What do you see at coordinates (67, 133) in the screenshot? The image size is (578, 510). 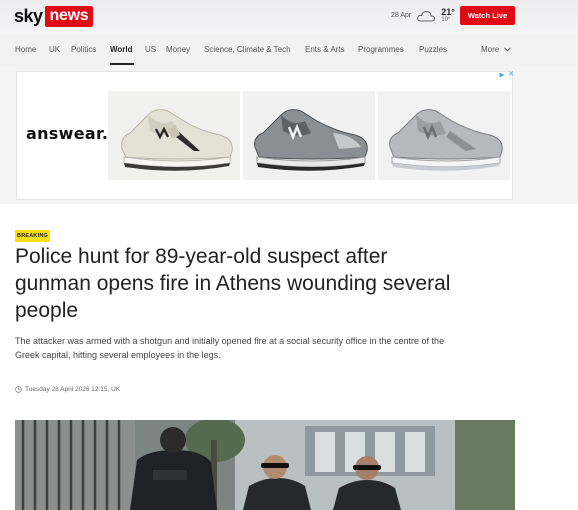 I see `ad-brand-logo: answear.` at bounding box center [67, 133].